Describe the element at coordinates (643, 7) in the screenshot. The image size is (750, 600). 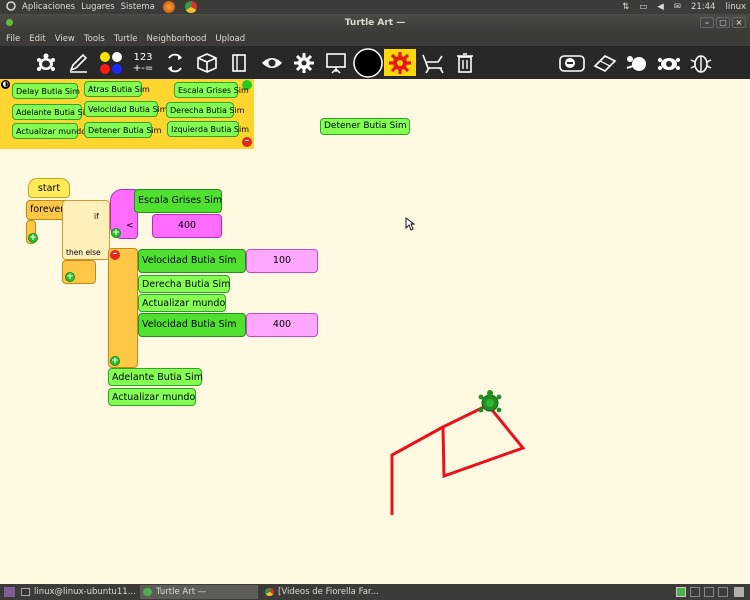
I see `keyboard-icon: ▭` at that location.